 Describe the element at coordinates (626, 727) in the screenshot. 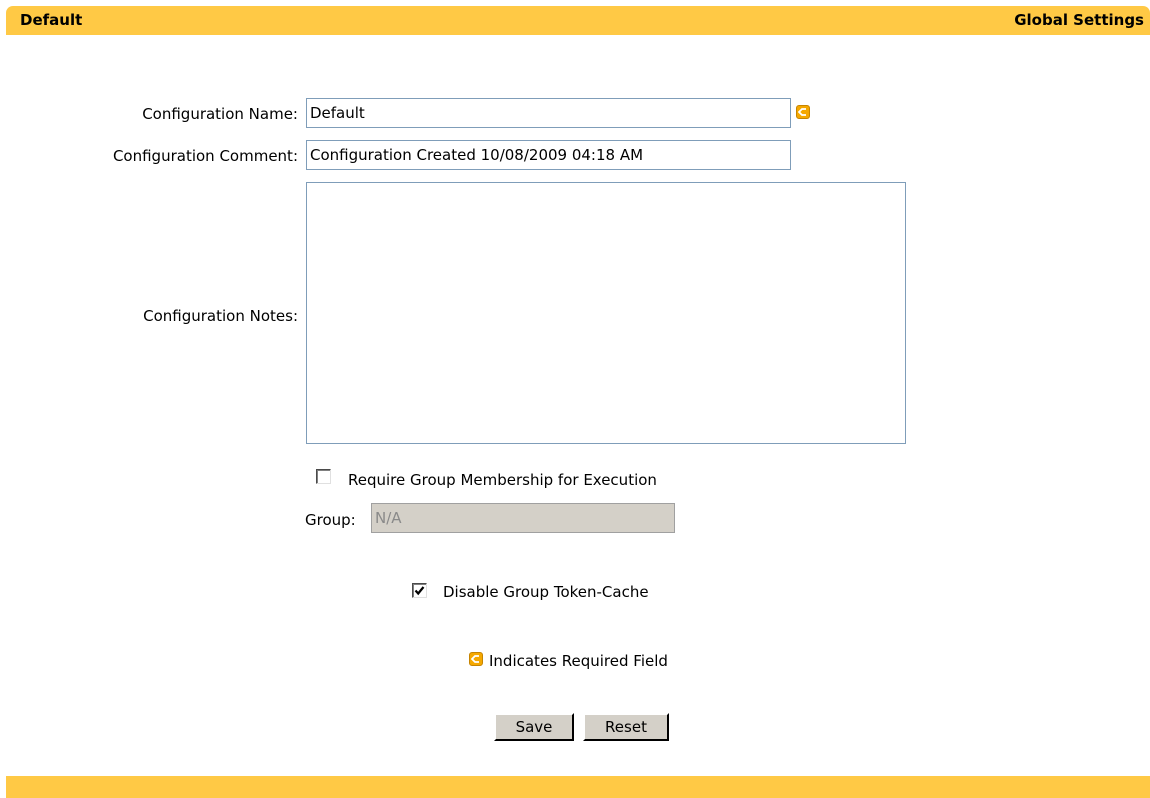

I see `reset-button: Reset` at that location.